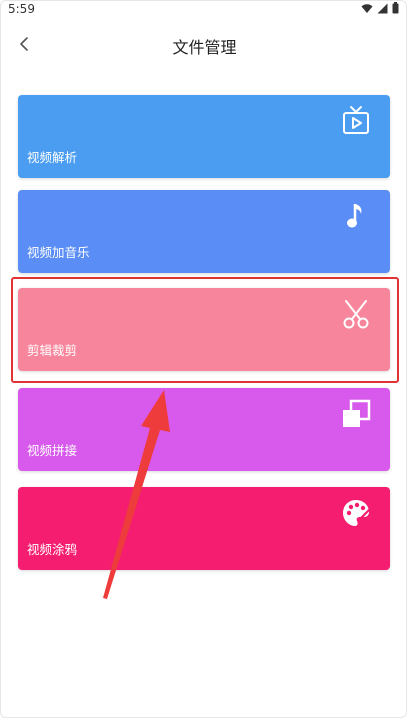 Image resolution: width=409 pixels, height=720 pixels. Describe the element at coordinates (357, 513) in the screenshot. I see `palette-icon` at that location.